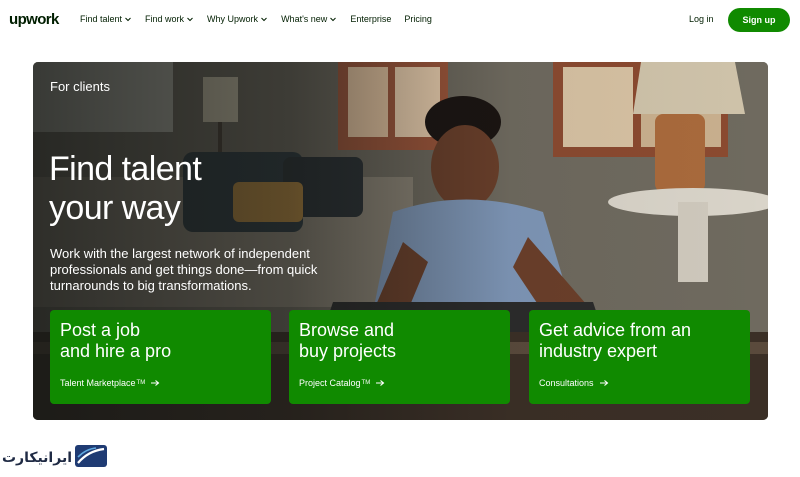 The width and height of the screenshot is (800, 477). I want to click on nav-find-work-label: Find work, so click(165, 19).